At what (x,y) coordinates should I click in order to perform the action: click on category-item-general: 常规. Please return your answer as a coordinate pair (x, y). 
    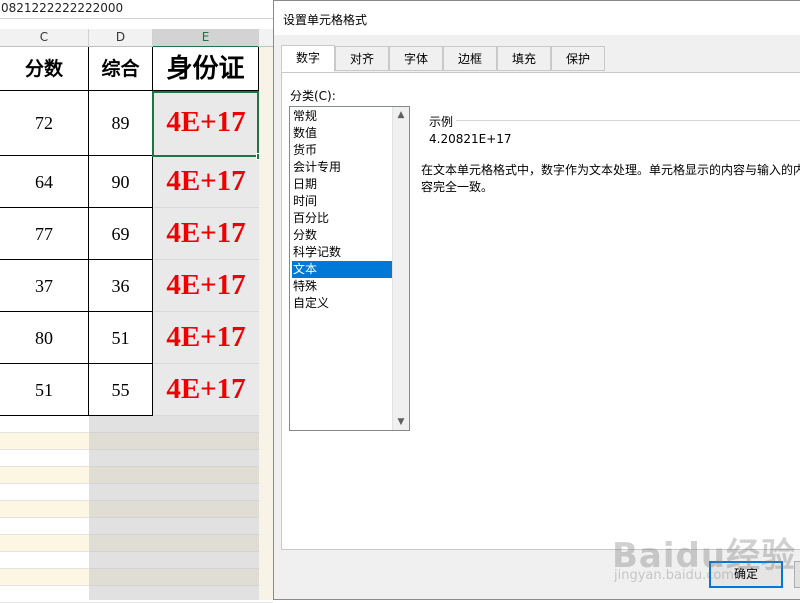
    Looking at the image, I should click on (342, 116).